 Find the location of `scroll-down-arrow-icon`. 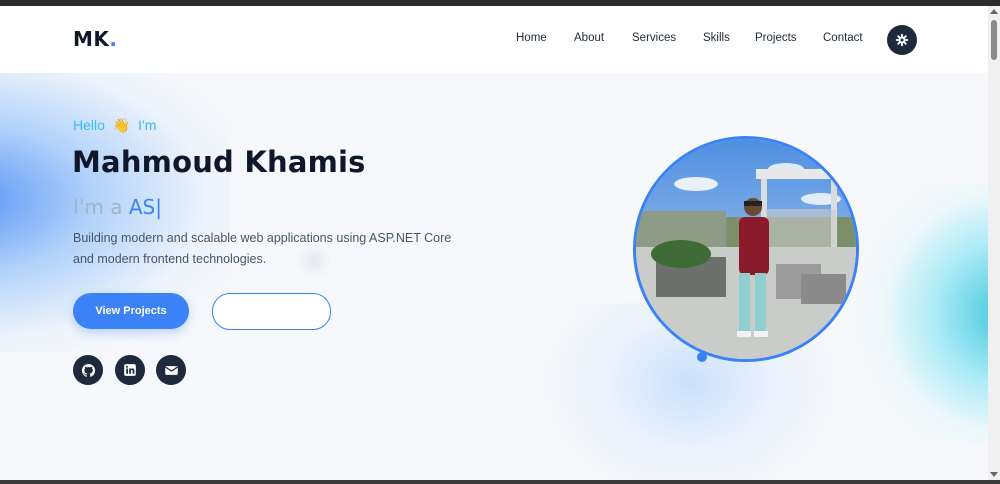

scroll-down-arrow-icon is located at coordinates (994, 474).